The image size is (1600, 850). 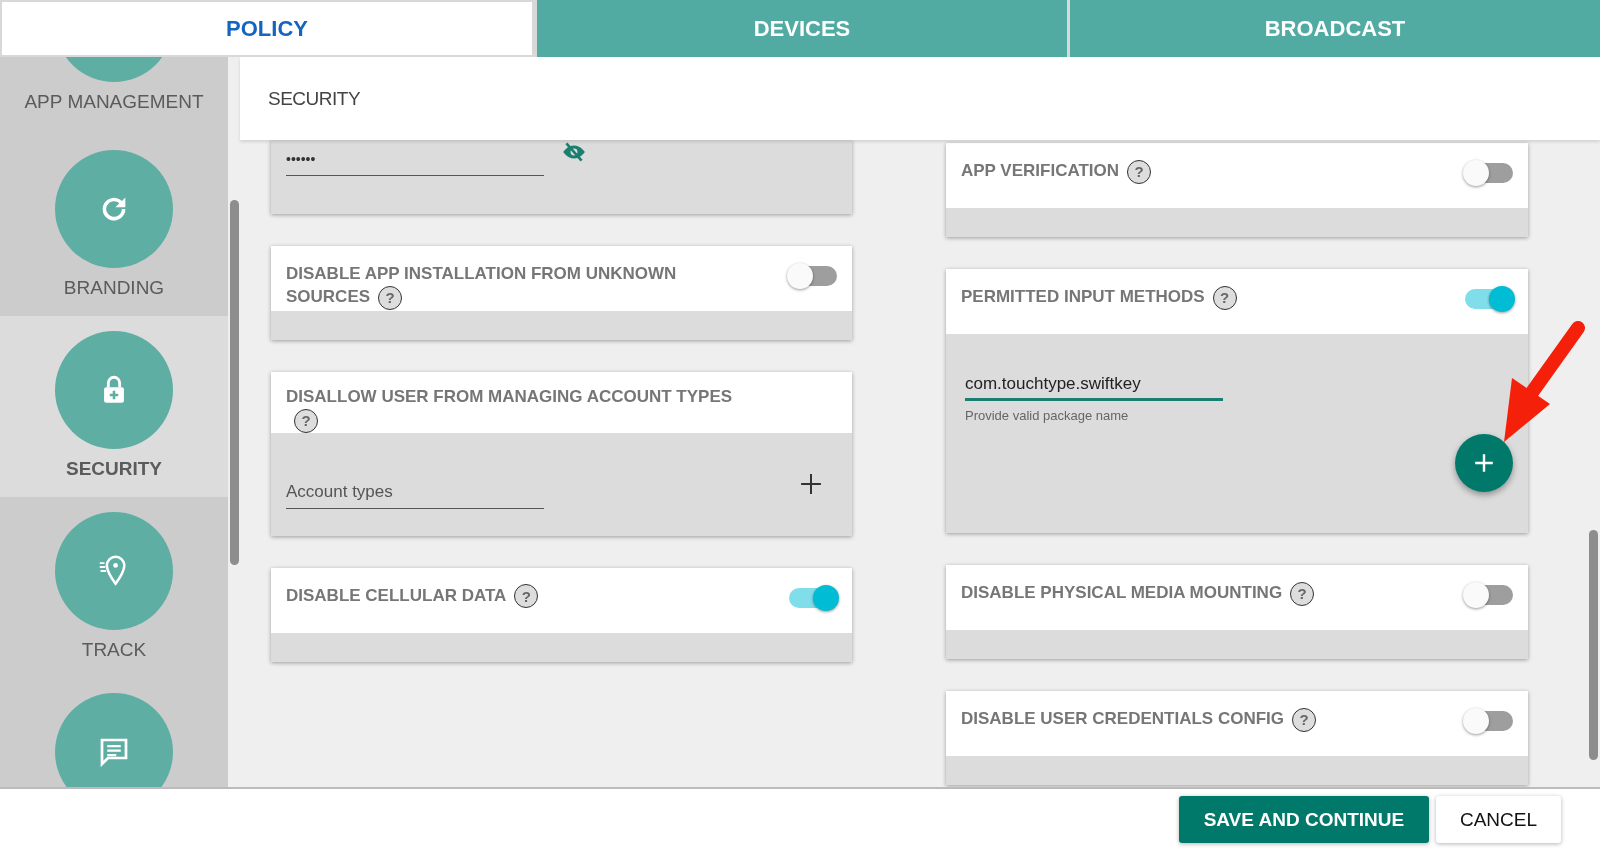 I want to click on setting-title: APP VERIFICATION ?, so click(x=1056, y=171).